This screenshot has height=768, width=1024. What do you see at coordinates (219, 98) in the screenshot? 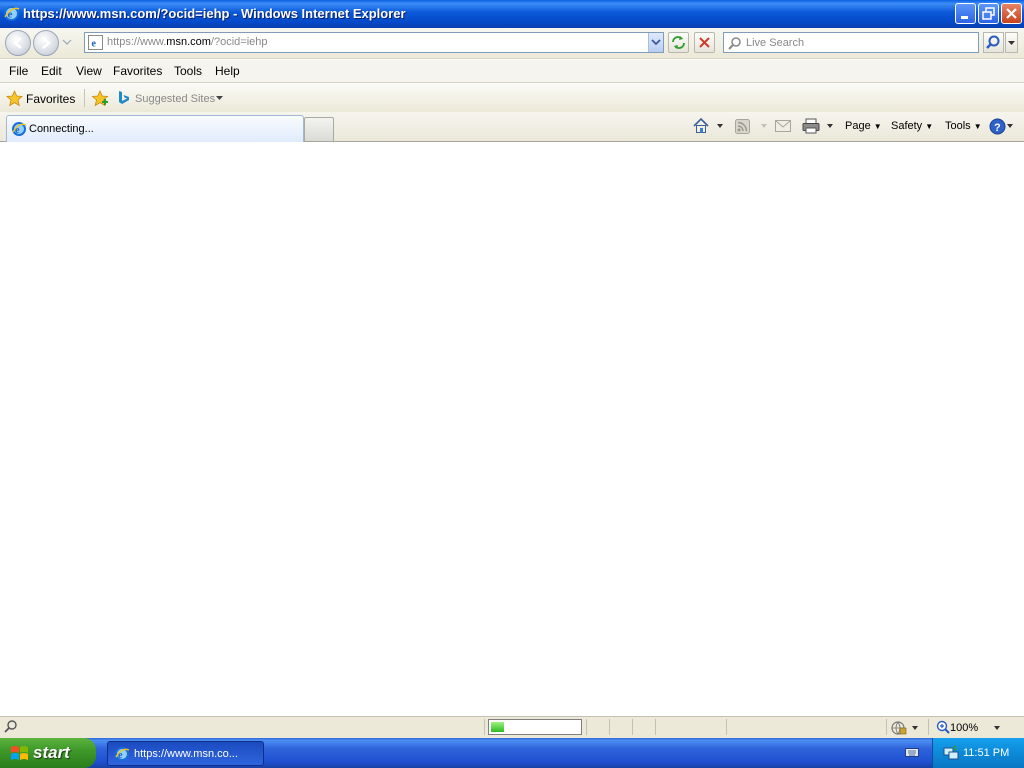
I see `suggested-sites-dropdown-icon` at bounding box center [219, 98].